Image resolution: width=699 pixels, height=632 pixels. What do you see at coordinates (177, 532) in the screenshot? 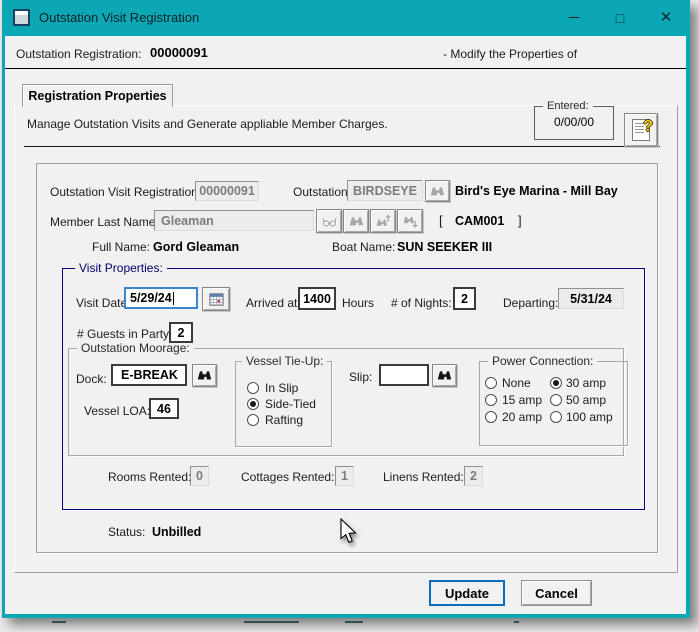
I see `status-value: Unbilled` at bounding box center [177, 532].